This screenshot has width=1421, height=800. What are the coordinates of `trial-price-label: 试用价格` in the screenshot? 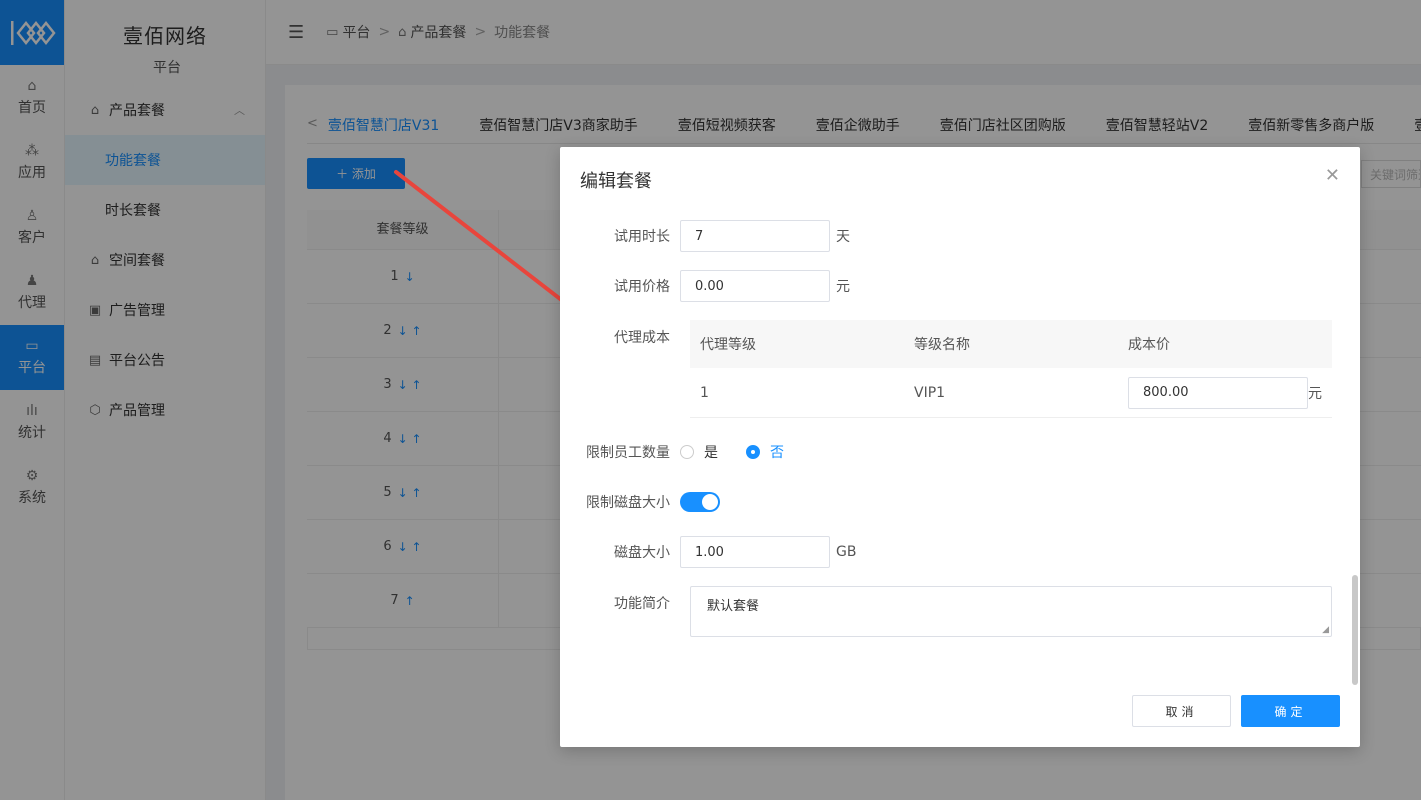 It's located at (642, 287).